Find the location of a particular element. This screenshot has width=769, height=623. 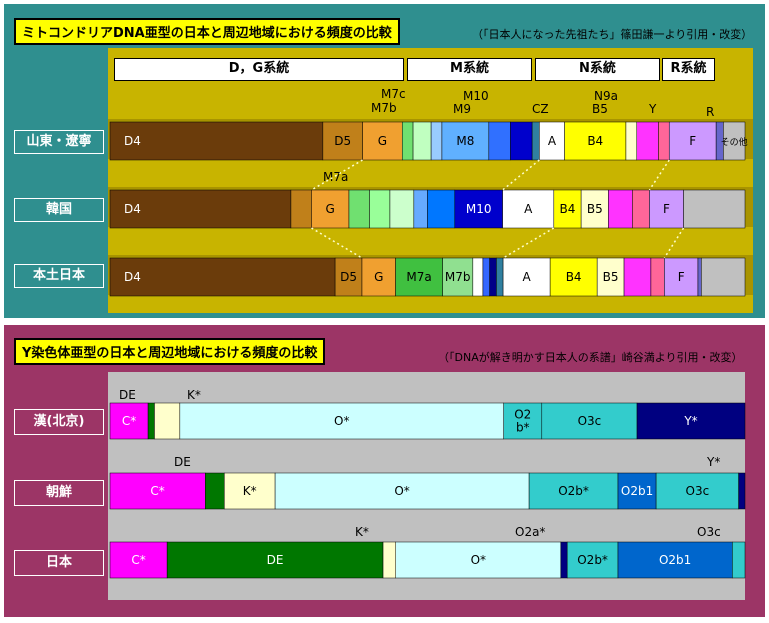

annotation-label: CZ is located at coordinates (540, 109).